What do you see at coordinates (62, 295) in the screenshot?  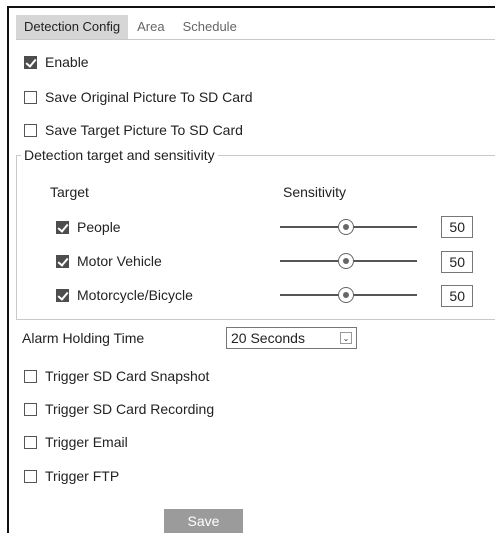 I see `motorcycle-bicycle-checkbox` at bounding box center [62, 295].